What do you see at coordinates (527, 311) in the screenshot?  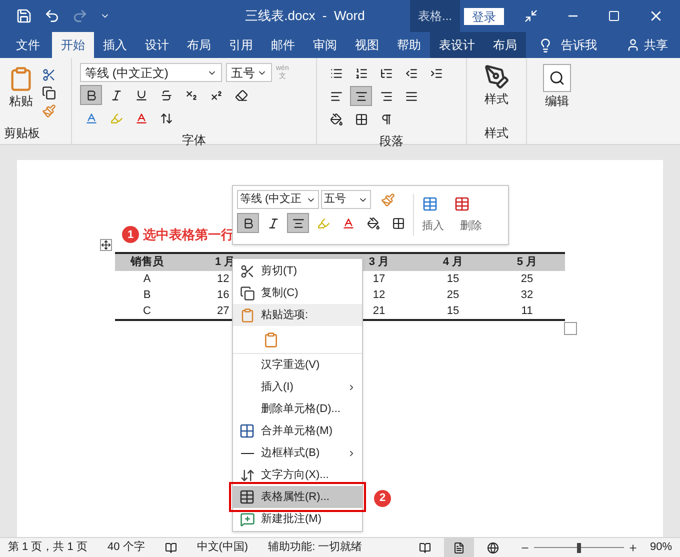 I see `table-cell-text: 11` at bounding box center [527, 311].